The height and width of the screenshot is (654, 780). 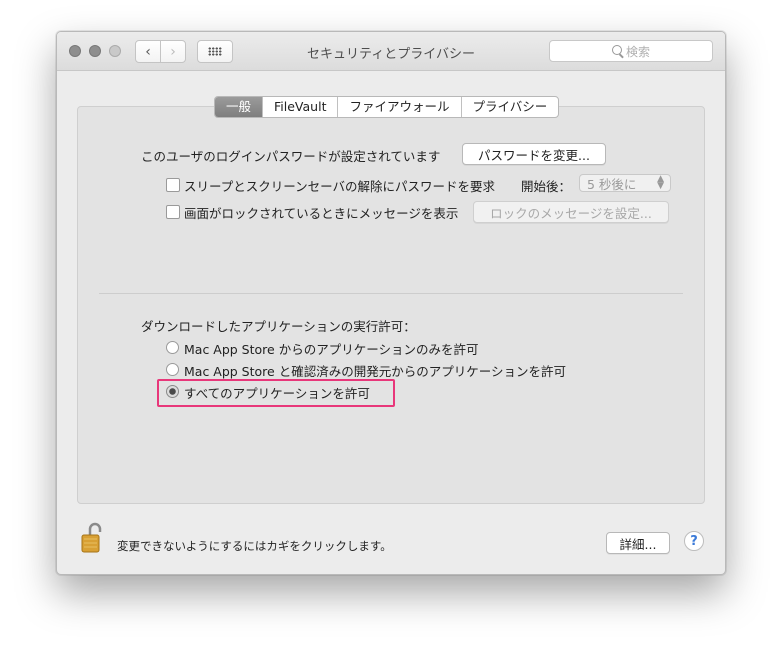 What do you see at coordinates (172, 347) in the screenshot?
I see `radio-app-store-only` at bounding box center [172, 347].